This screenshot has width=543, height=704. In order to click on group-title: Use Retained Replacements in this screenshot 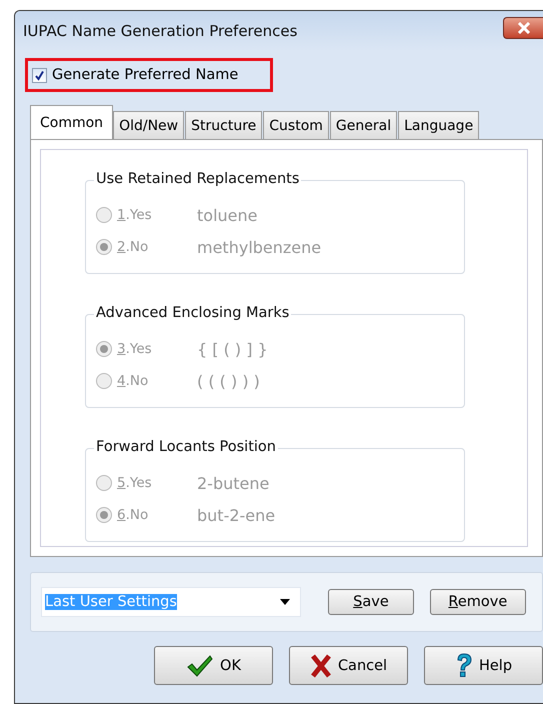, I will do `click(198, 179)`.